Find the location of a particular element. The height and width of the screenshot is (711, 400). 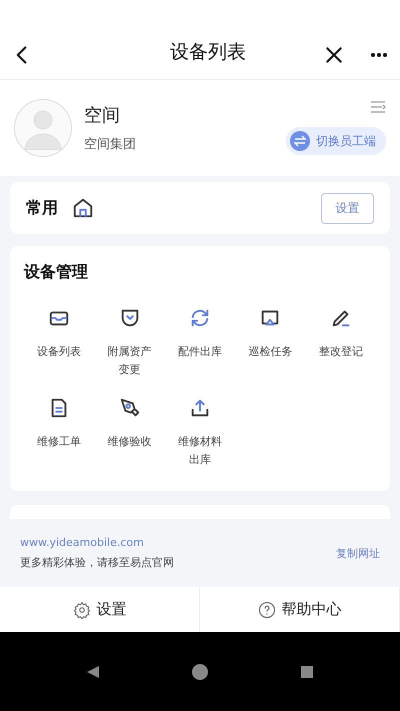

feature-item: 维修工单 is located at coordinates (59, 433).